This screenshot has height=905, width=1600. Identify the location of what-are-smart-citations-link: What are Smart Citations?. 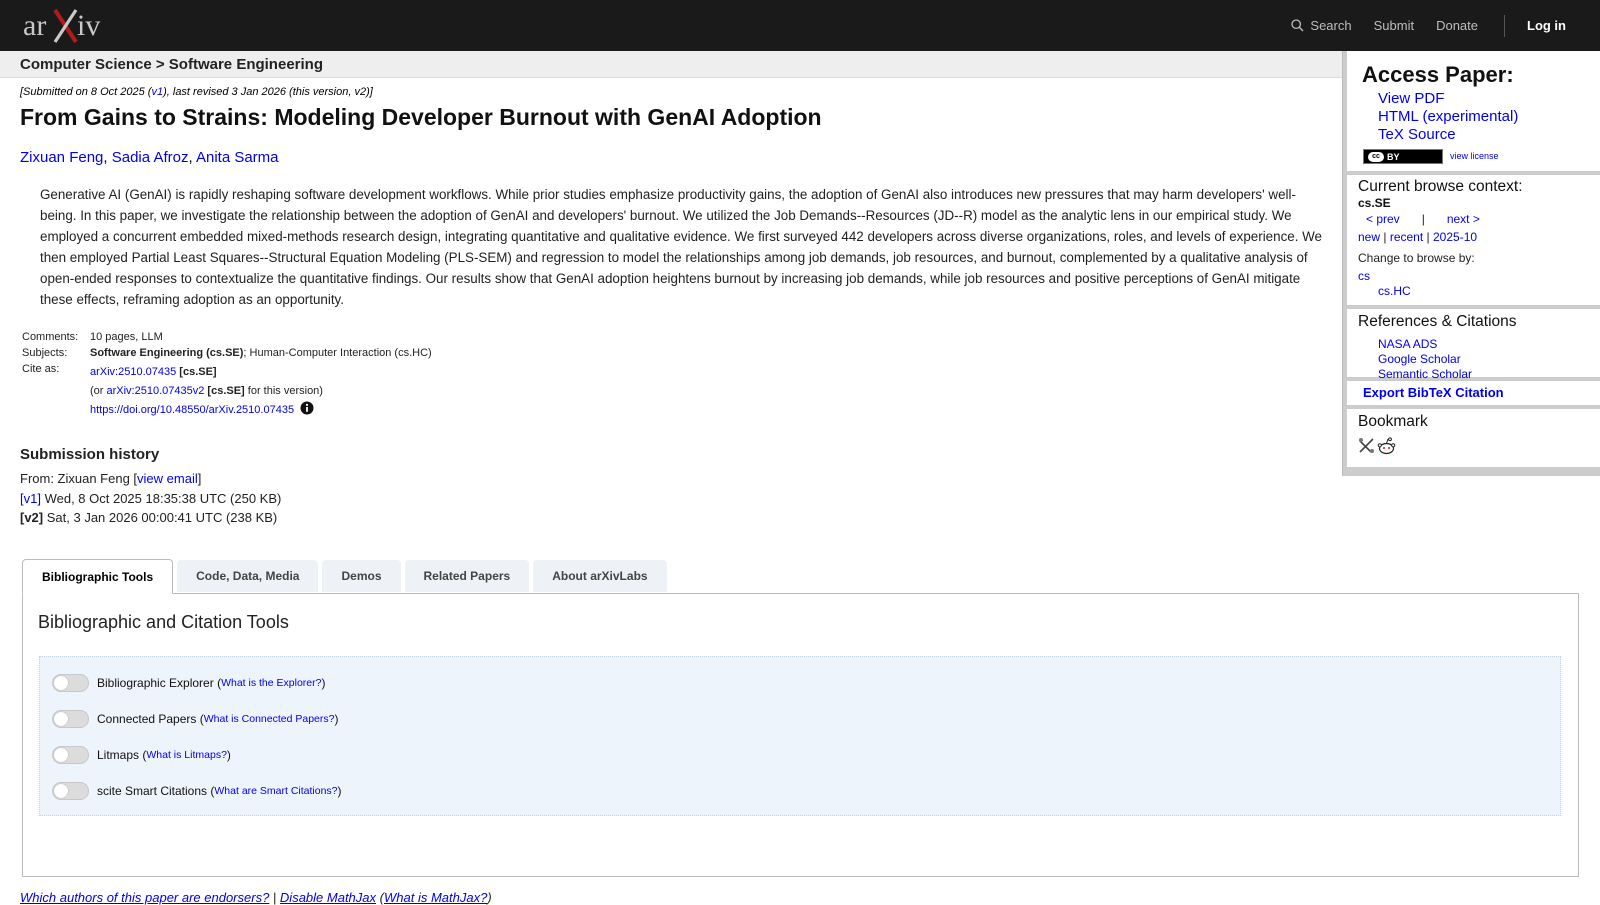
(275, 791).